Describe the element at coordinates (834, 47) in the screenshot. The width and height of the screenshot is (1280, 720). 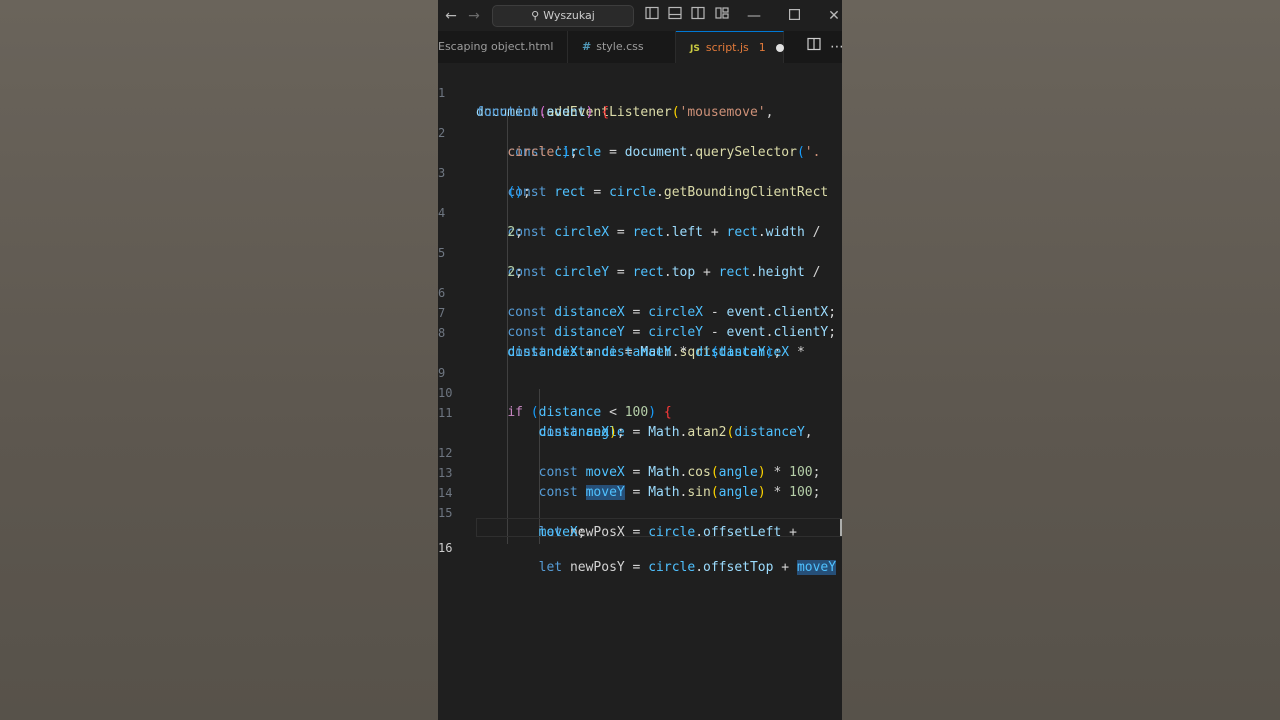
I see `more-actions-icon: ⋯` at that location.